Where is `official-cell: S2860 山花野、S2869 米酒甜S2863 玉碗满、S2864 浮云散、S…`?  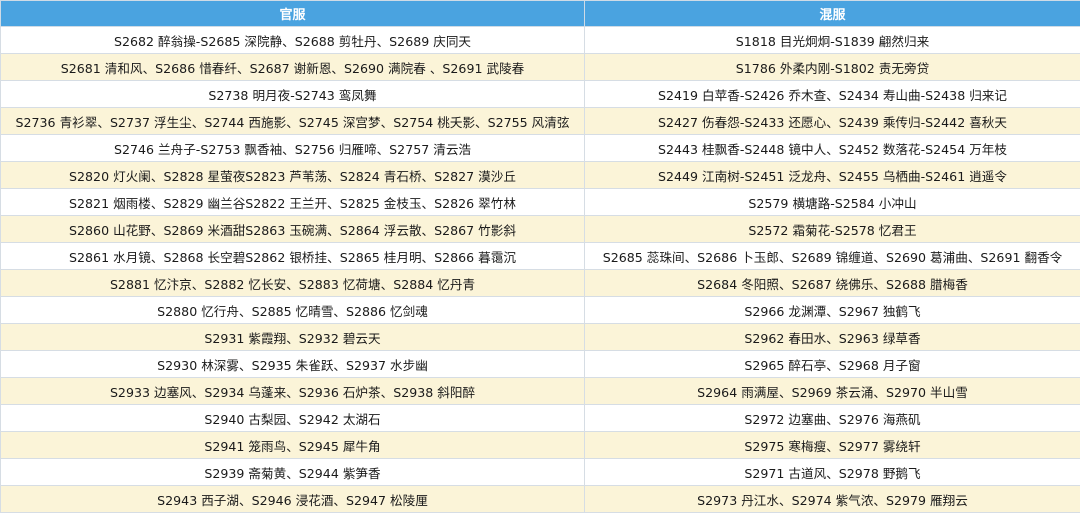 official-cell: S2860 山花野、S2869 米酒甜S2863 玉碗满、S2864 浮云散、S… is located at coordinates (293, 229).